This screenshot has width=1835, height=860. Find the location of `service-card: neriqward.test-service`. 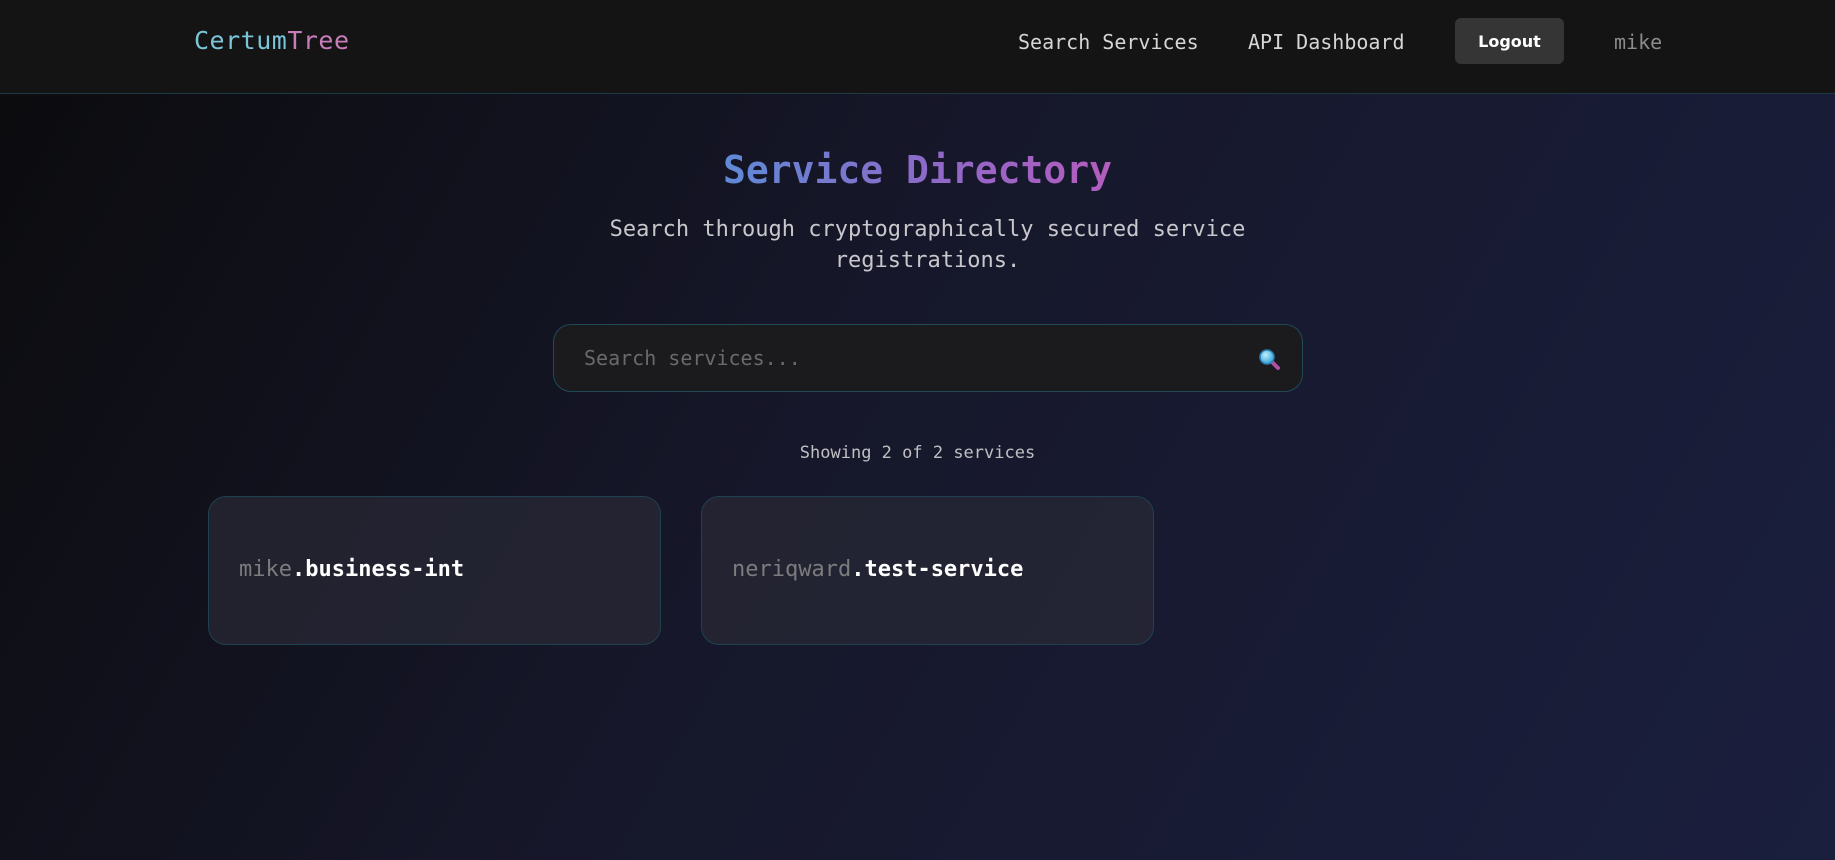

service-card: neriqward.test-service is located at coordinates (927, 570).